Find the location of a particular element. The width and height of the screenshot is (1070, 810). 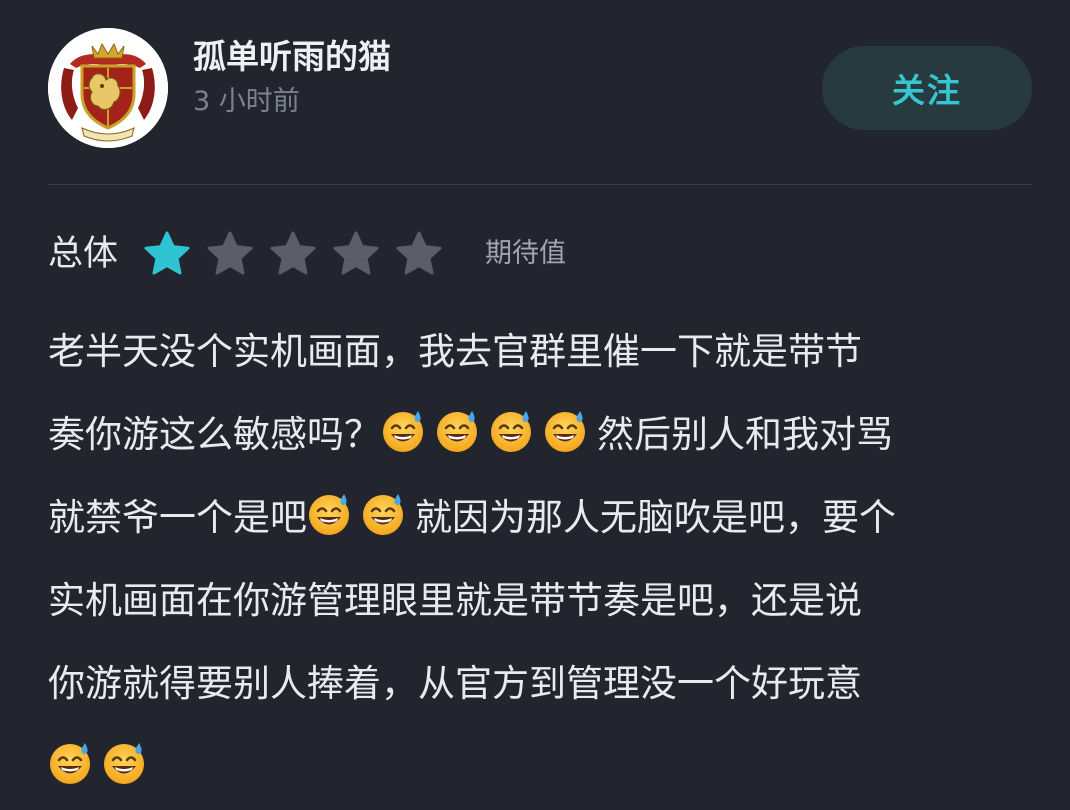

avatar is located at coordinates (108, 88).